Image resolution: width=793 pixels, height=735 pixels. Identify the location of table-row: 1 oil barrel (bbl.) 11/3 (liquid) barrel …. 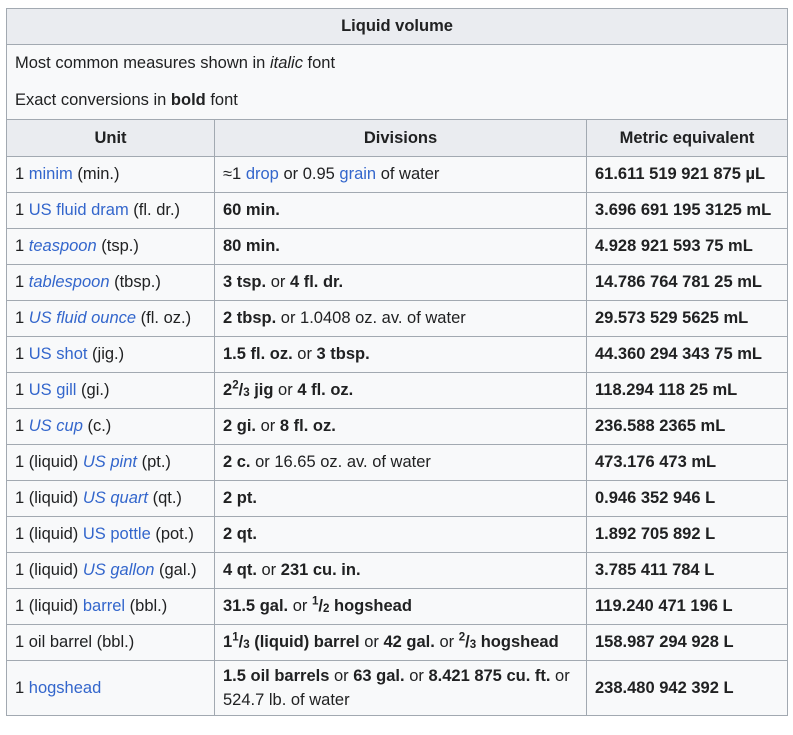
(397, 642).